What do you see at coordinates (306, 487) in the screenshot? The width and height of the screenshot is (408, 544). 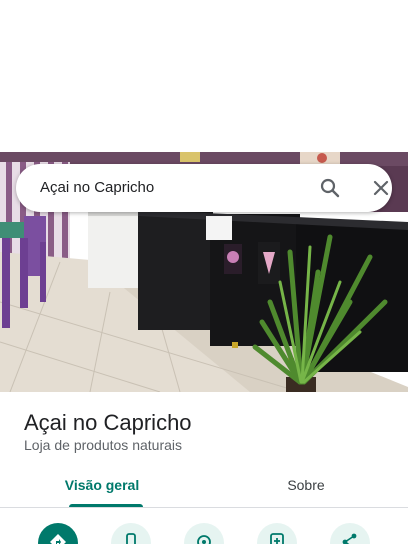 I see `tab-about: Sobre` at bounding box center [306, 487].